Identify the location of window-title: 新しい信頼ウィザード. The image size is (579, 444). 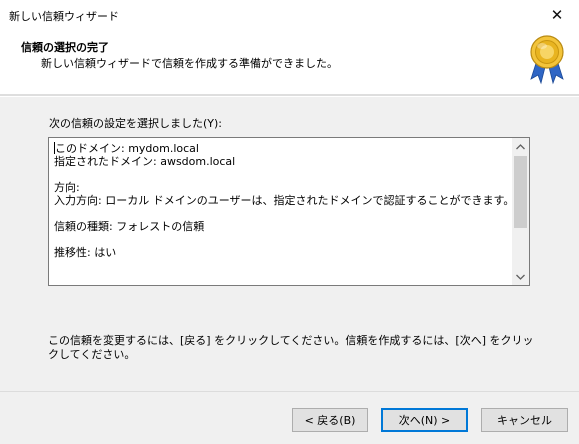
(64, 16).